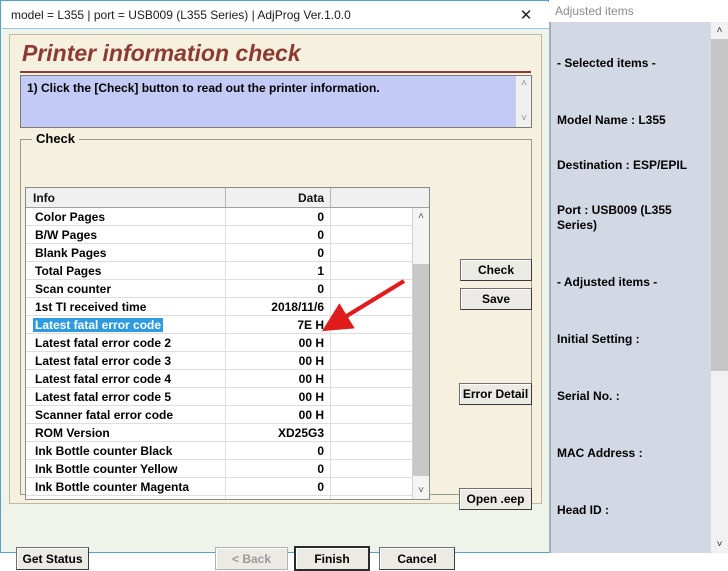 The height and width of the screenshot is (571, 728). What do you see at coordinates (126, 216) in the screenshot?
I see `cell-info: Color Pages` at bounding box center [126, 216].